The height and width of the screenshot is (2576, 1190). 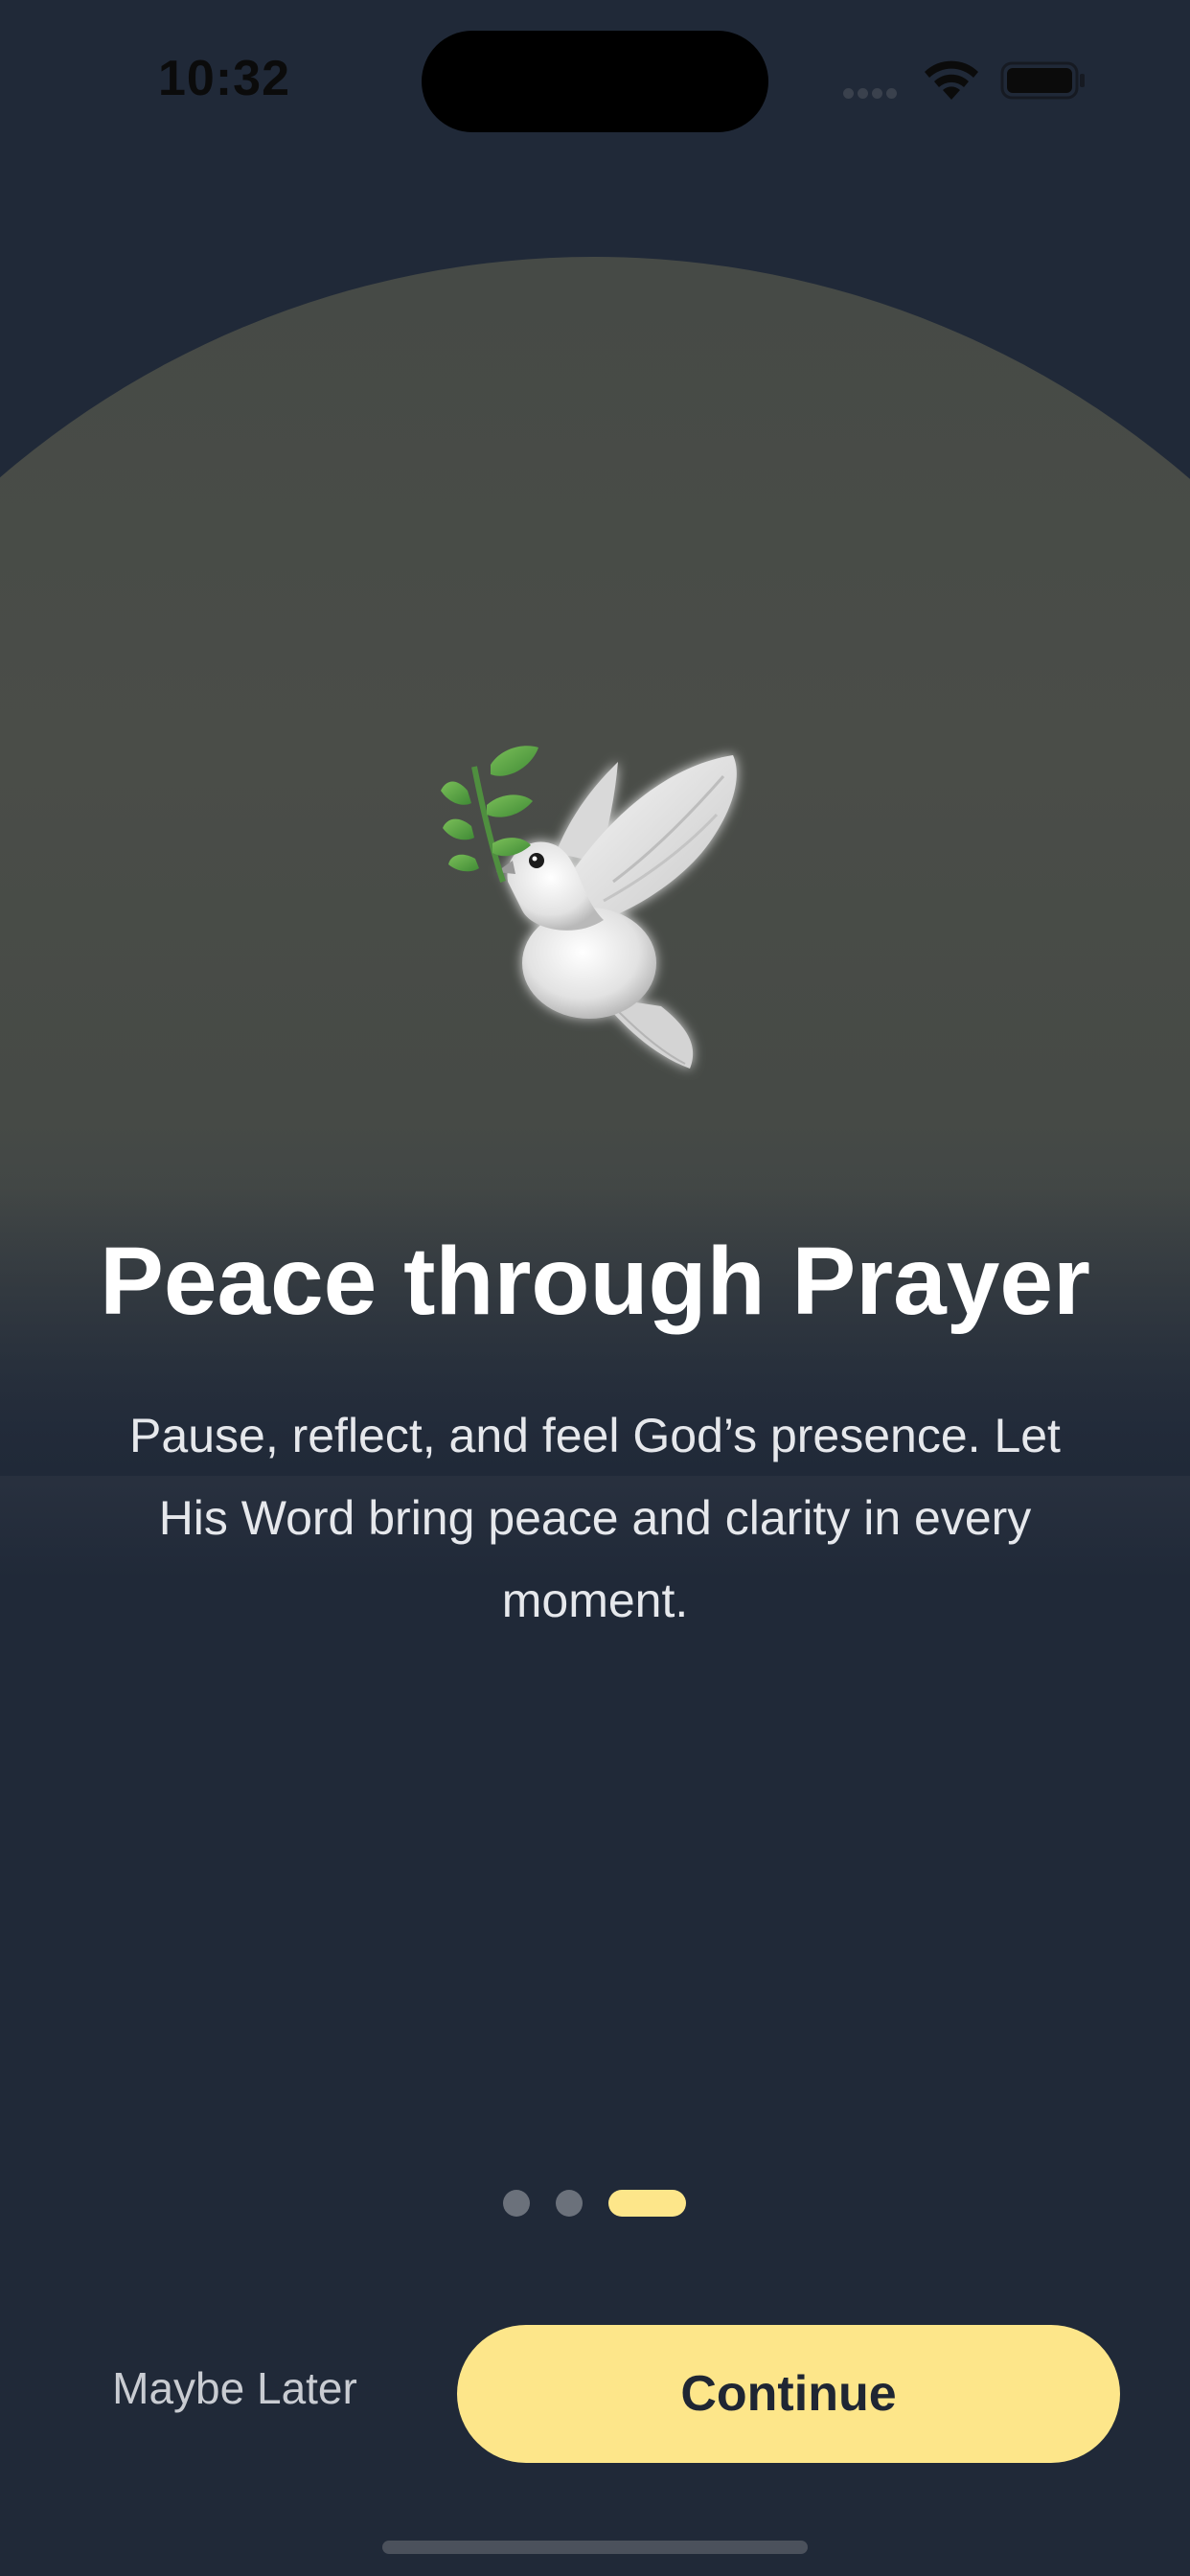 I want to click on page-title: Peace through Prayer, so click(x=595, y=1281).